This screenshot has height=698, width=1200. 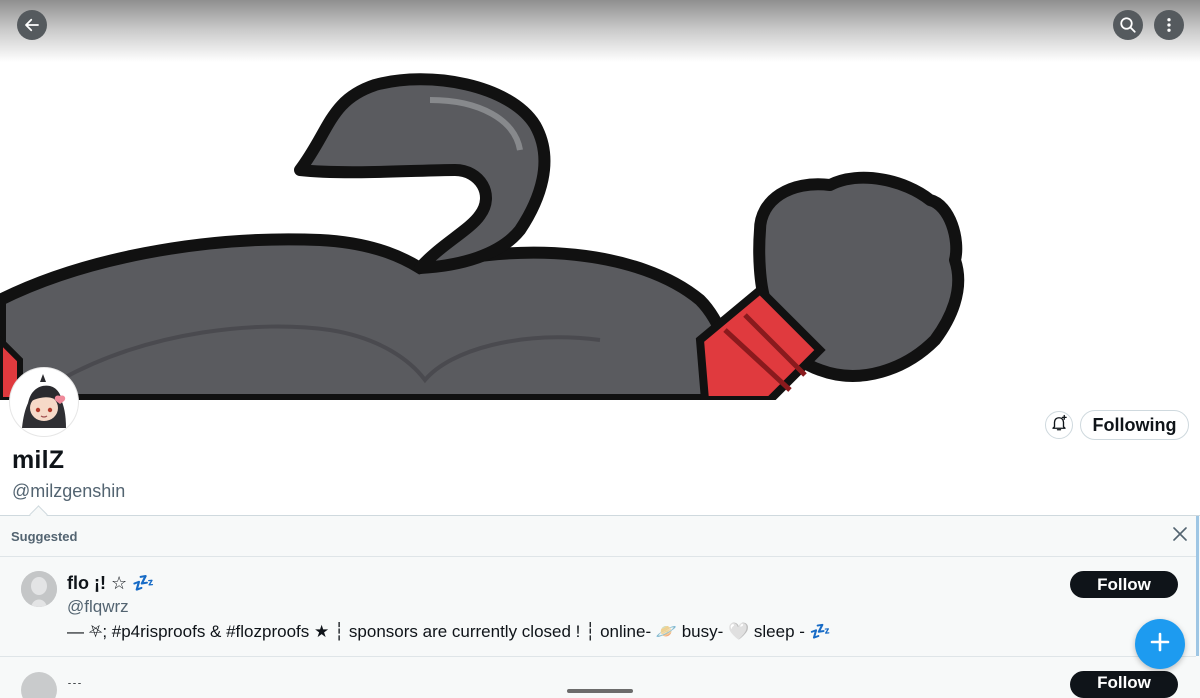 I want to click on compose-button, so click(x=1160, y=644).